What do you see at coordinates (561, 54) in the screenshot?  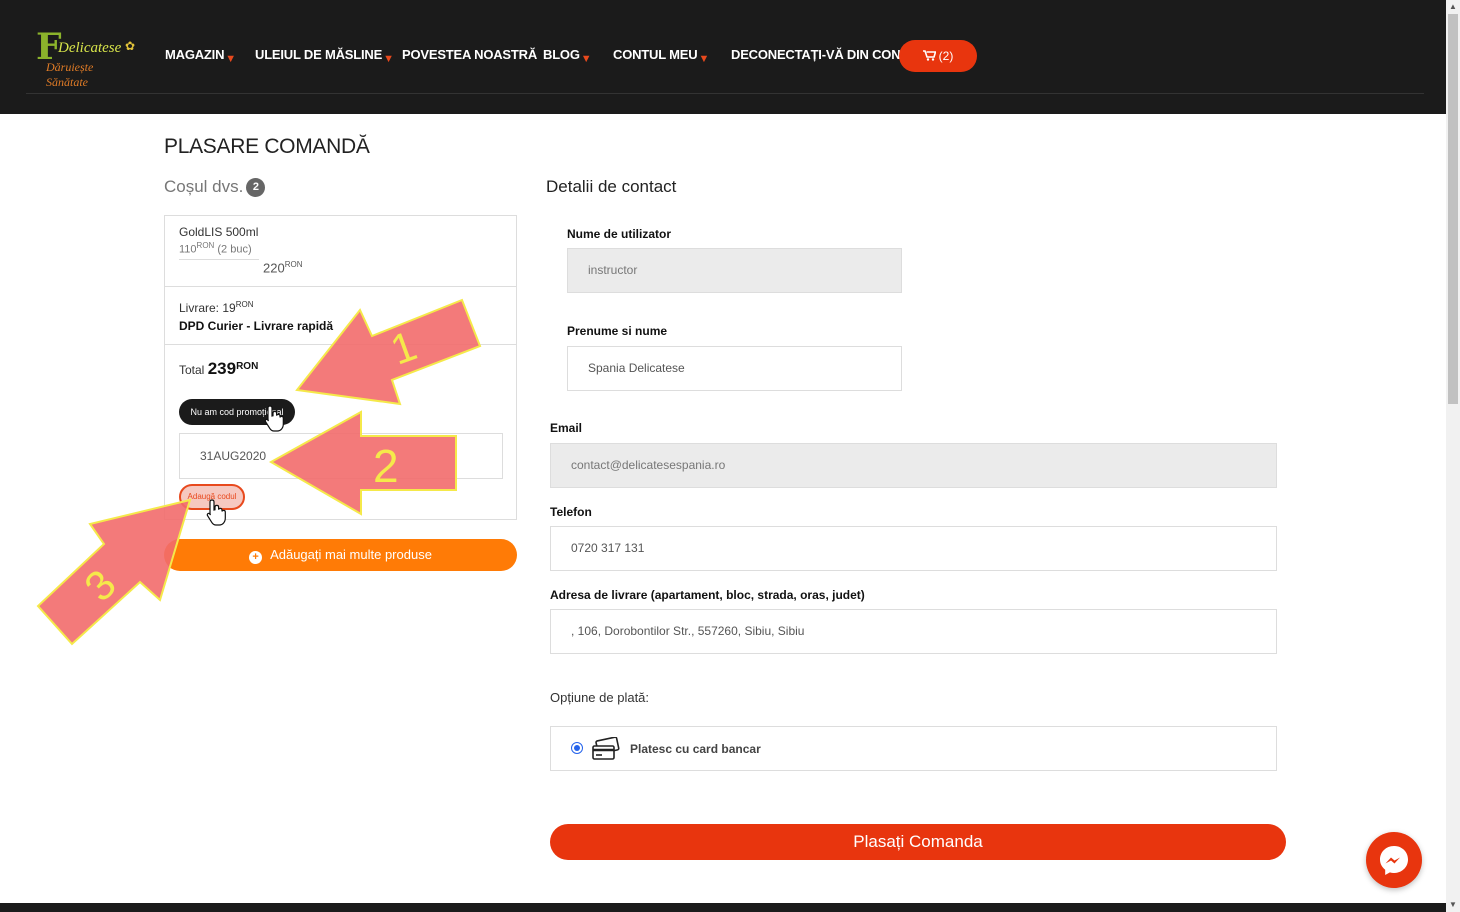 I see `nav-label: BLOG` at bounding box center [561, 54].